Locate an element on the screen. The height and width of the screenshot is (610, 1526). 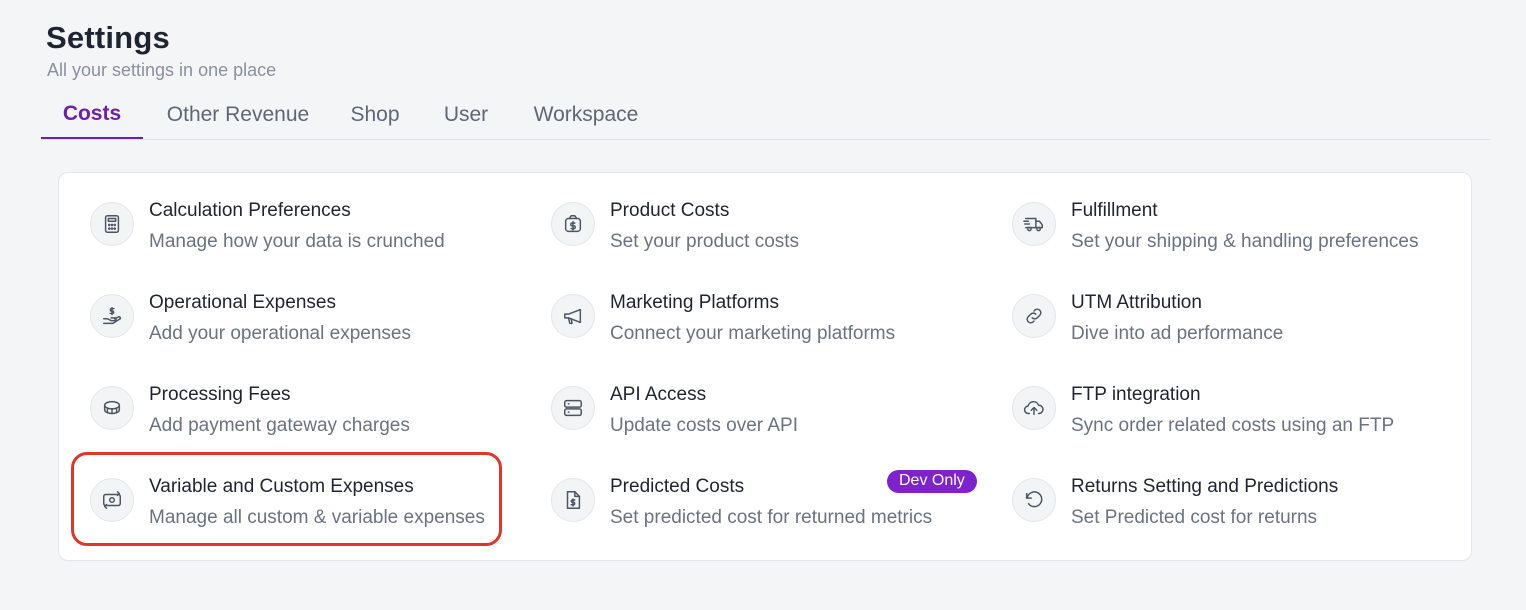
setting-title: Predicted Costs is located at coordinates (677, 486).